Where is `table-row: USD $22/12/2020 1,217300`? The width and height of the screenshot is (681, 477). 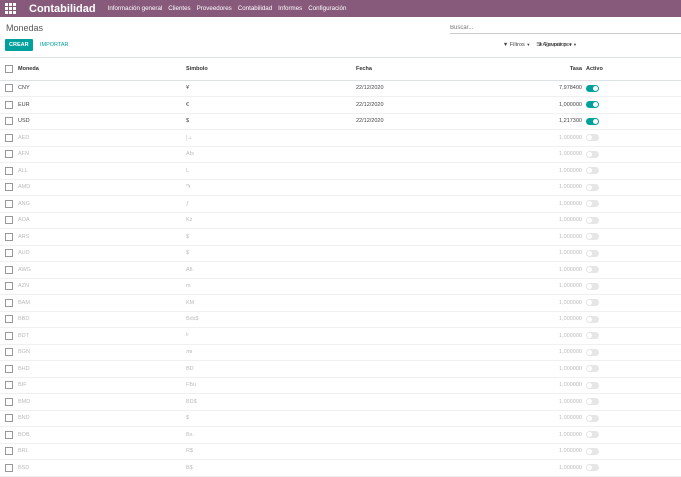 table-row: USD $22/12/2020 1,217300 is located at coordinates (340, 121).